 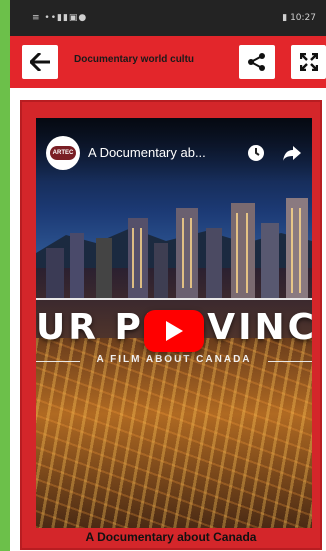 What do you see at coordinates (168, 18) in the screenshot?
I see `status-bar: ≡ ••▮▮▣● ▮ 10:27` at bounding box center [168, 18].